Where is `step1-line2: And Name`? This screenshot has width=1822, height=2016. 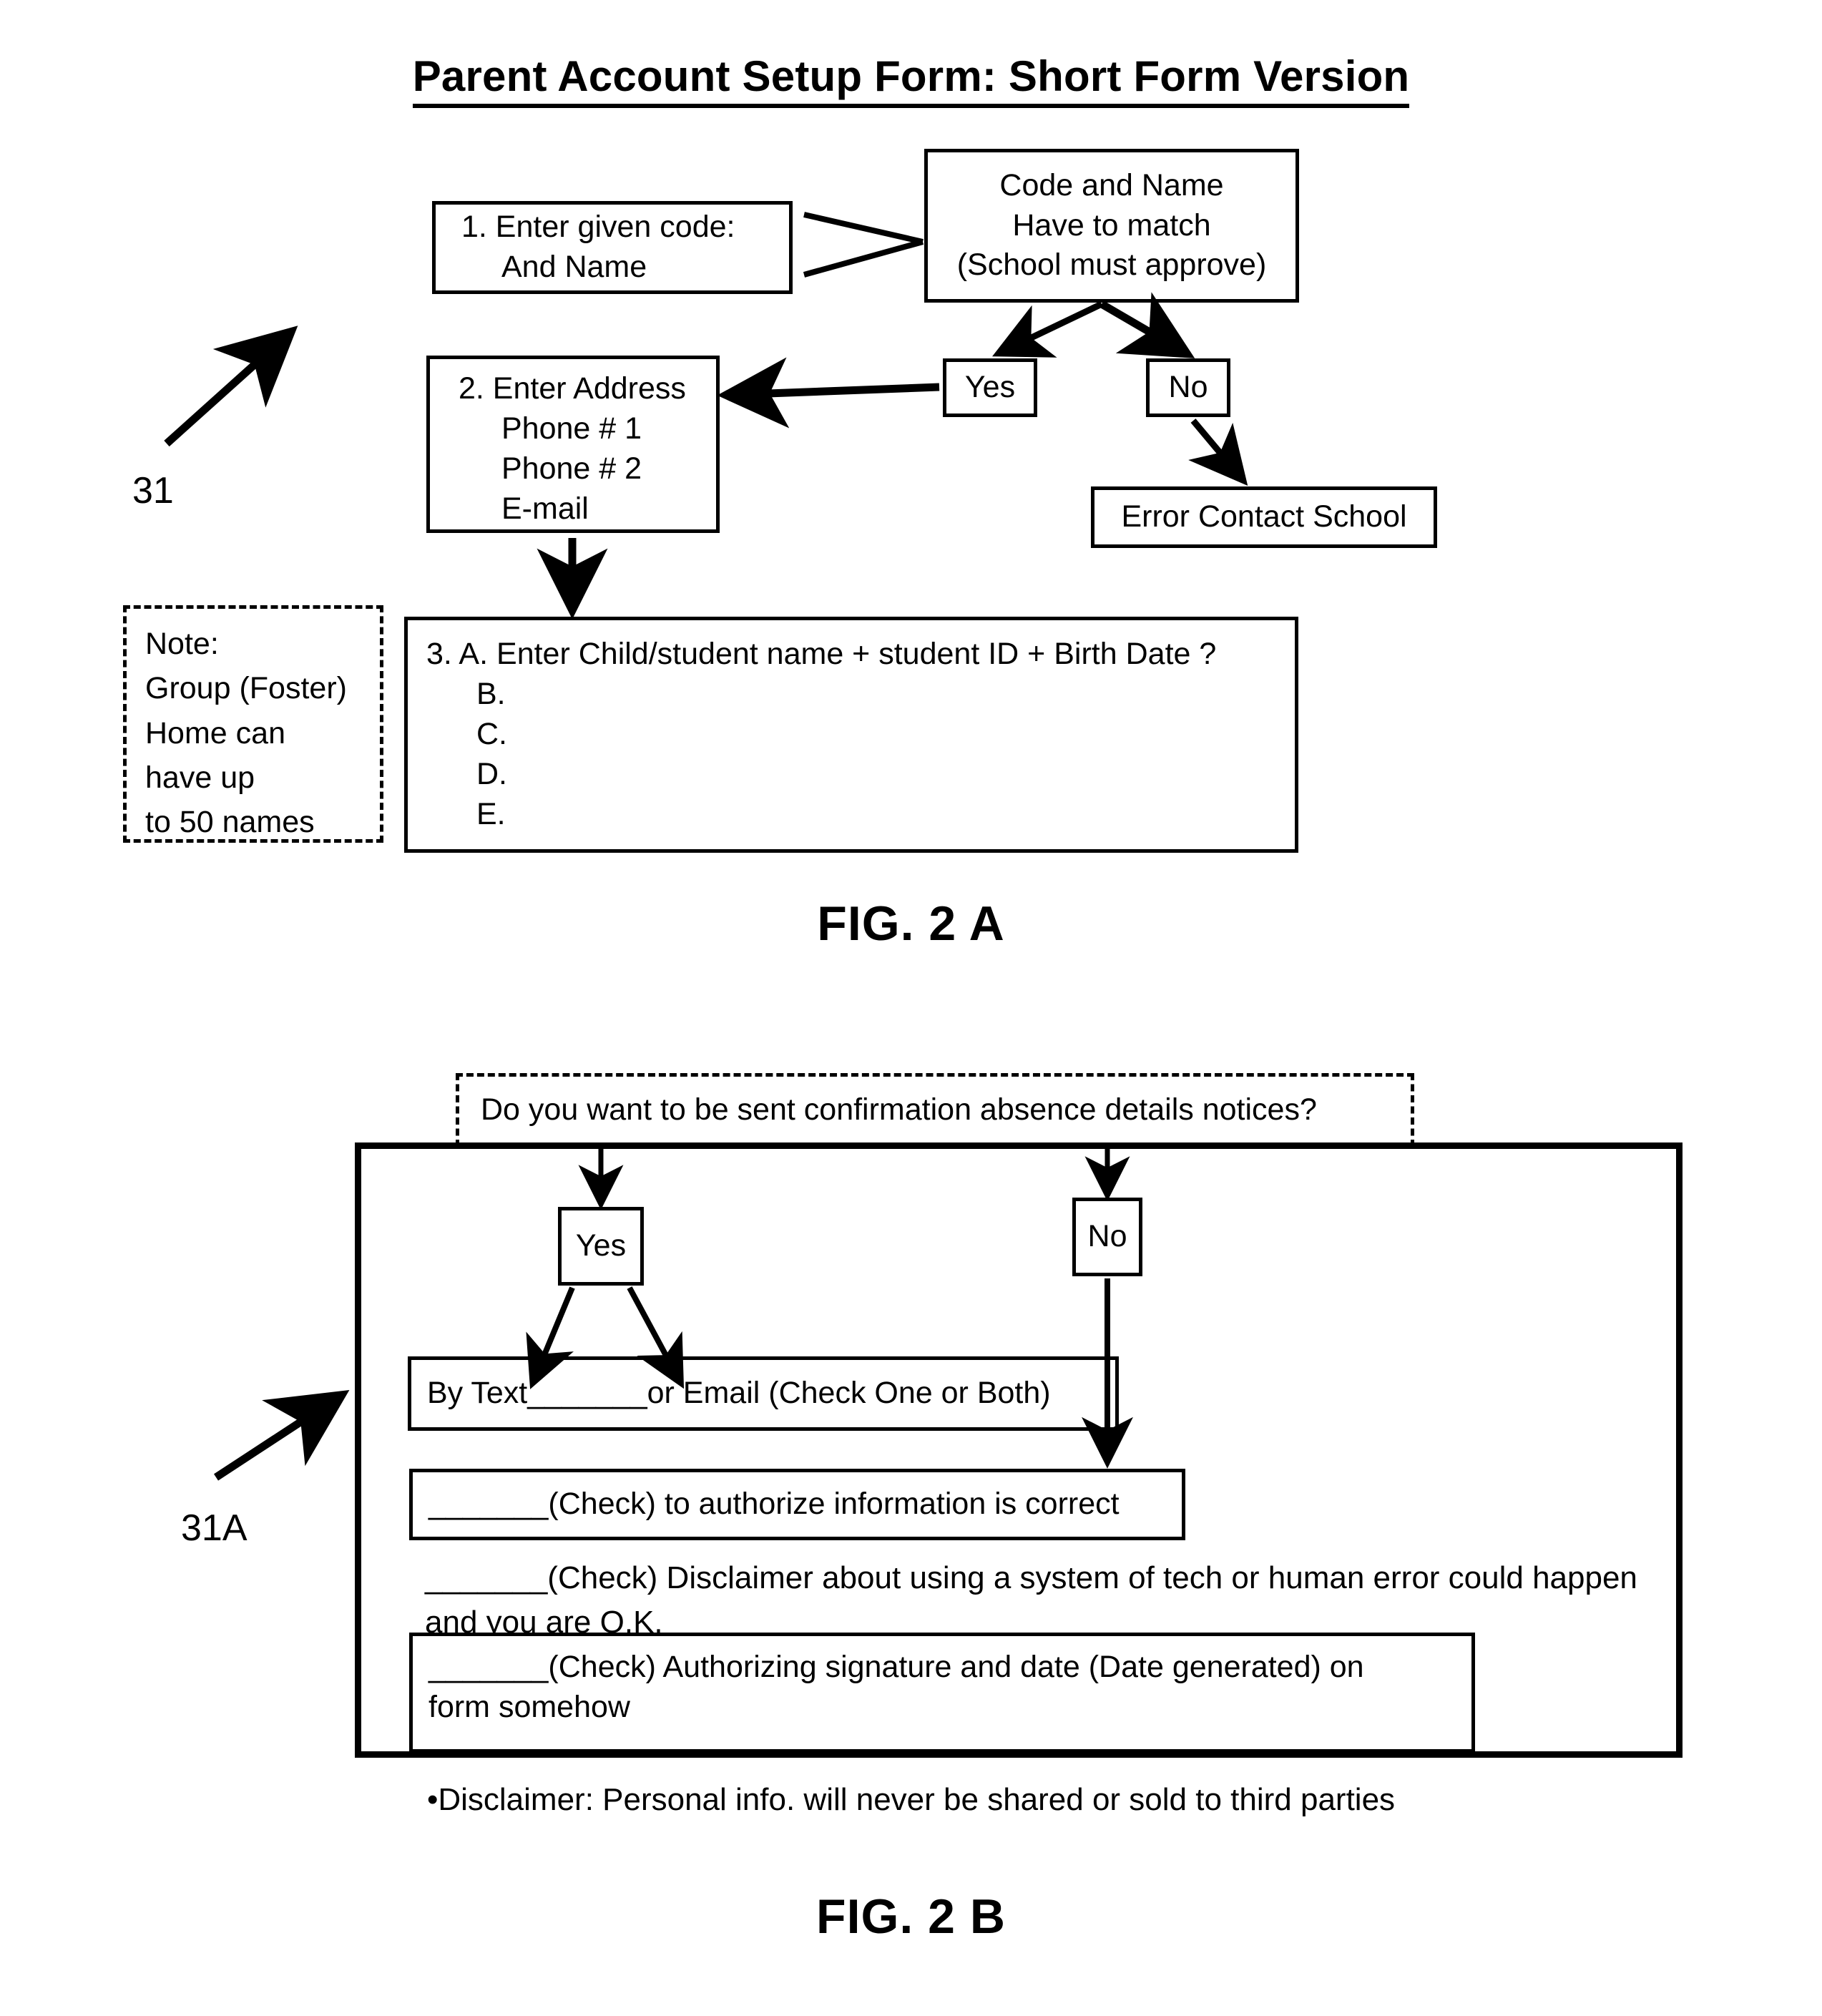
step1-line2: And Name is located at coordinates (574, 267).